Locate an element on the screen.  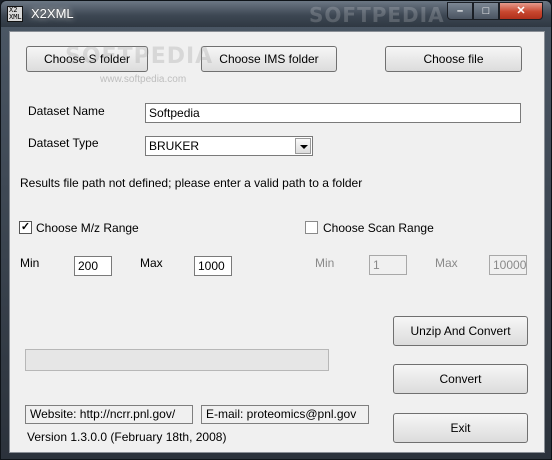
dataset-name-label: Dataset Name is located at coordinates (66, 111).